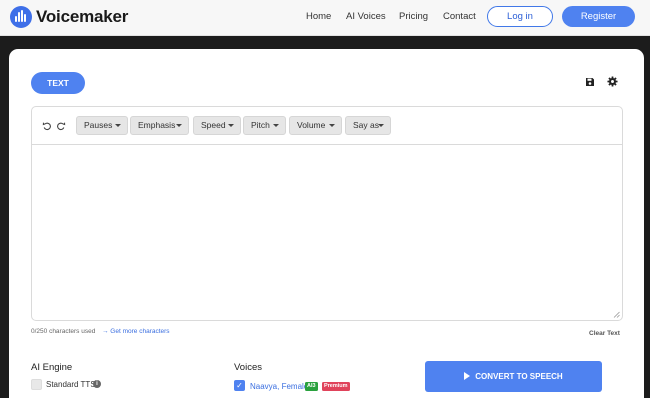 The height and width of the screenshot is (398, 650). I want to click on register-button: Register, so click(598, 16).